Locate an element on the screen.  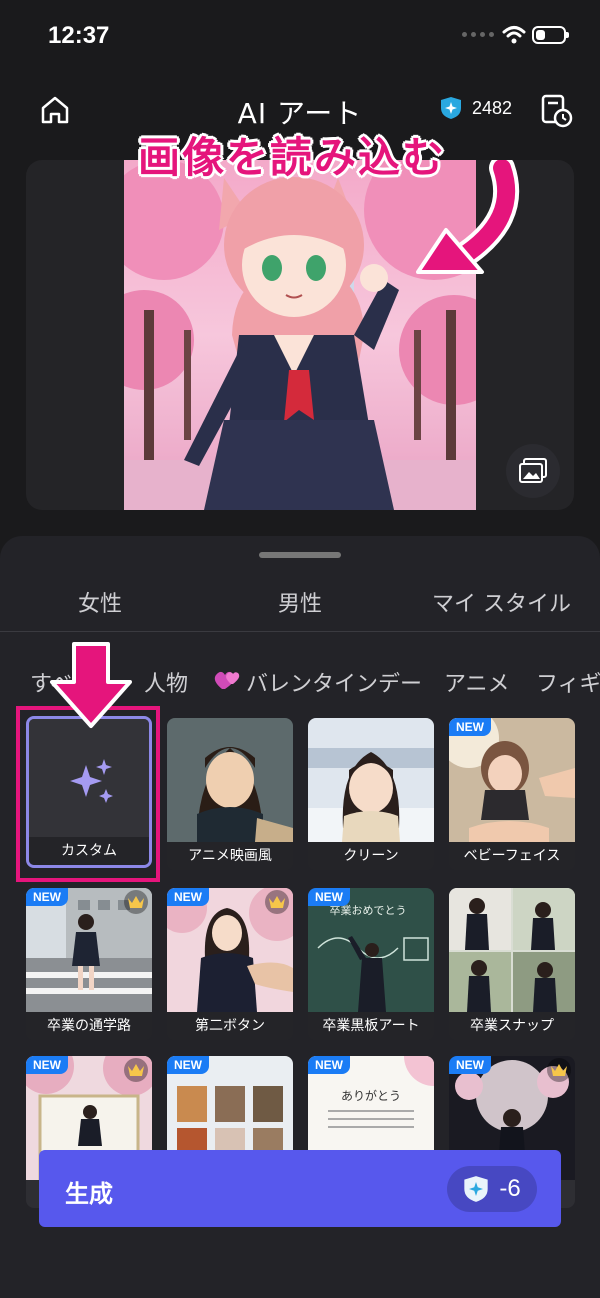
style-card-baby-face: NEW ベビーフェイス is located at coordinates (512, 794).